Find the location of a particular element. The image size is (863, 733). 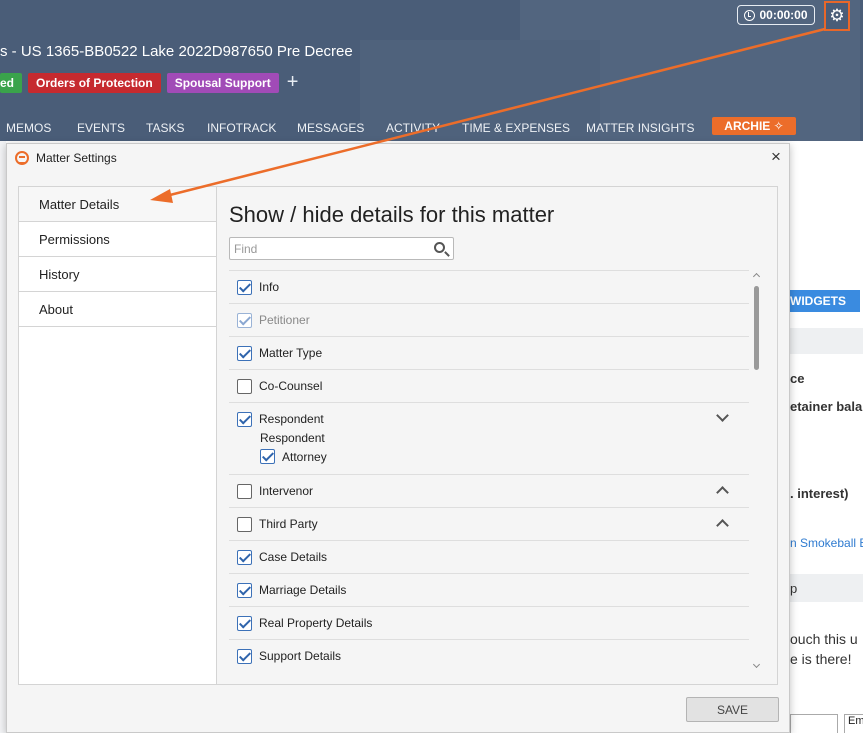

tab-infotrack: INFOTRACK is located at coordinates (241, 128).